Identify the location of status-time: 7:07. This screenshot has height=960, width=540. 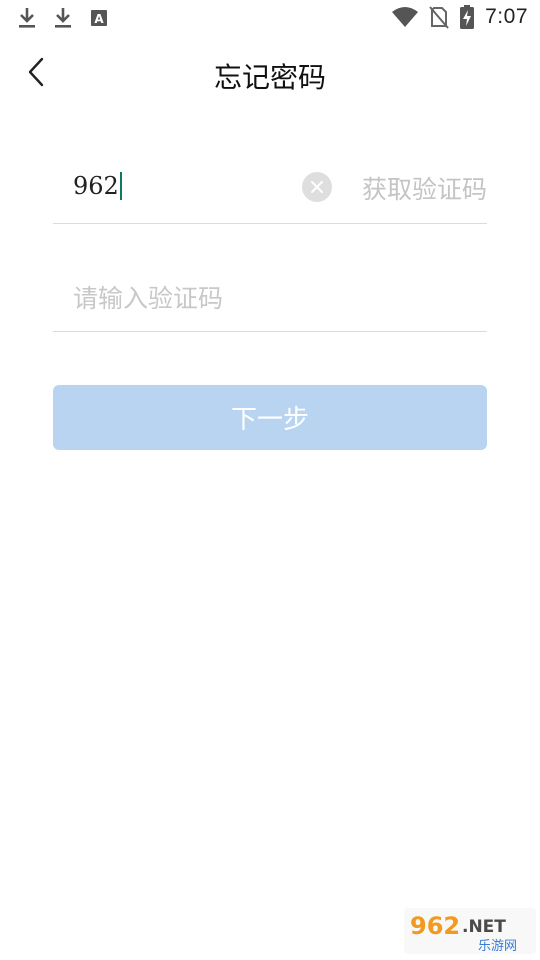
(506, 16).